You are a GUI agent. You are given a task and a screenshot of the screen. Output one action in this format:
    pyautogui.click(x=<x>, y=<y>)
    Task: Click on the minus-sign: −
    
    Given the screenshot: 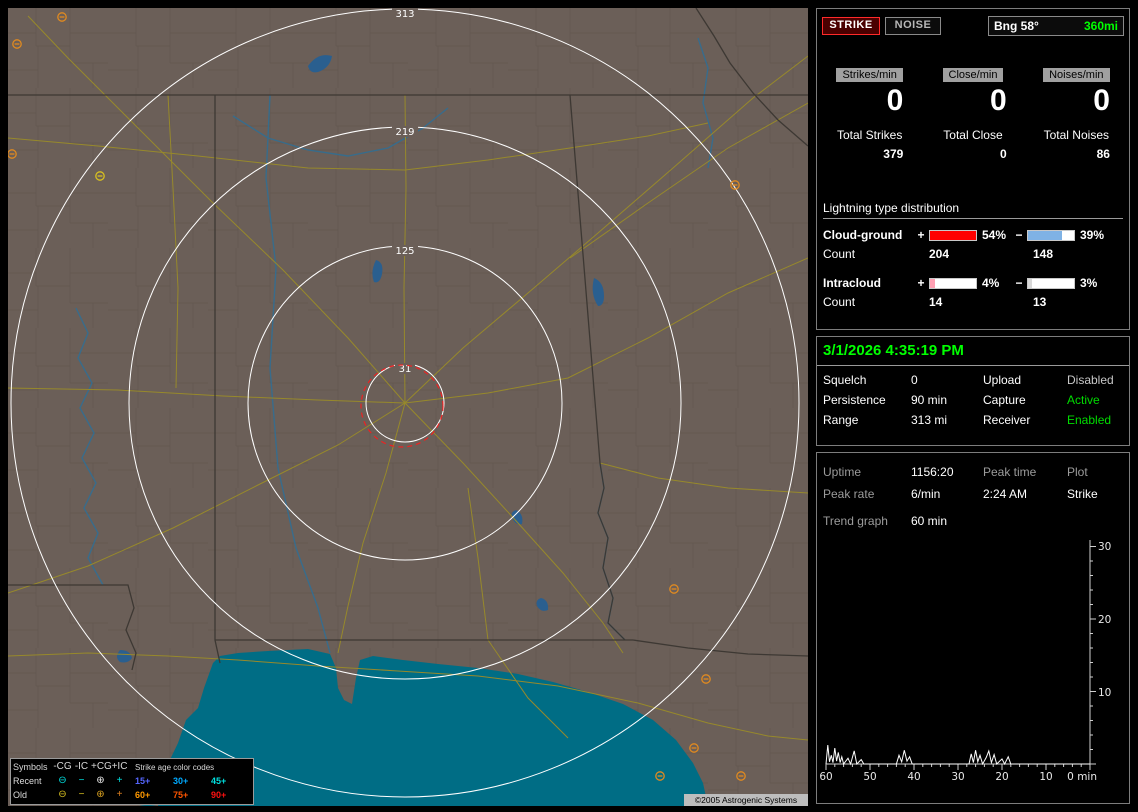 What is the action you would take?
    pyautogui.click(x=1019, y=283)
    